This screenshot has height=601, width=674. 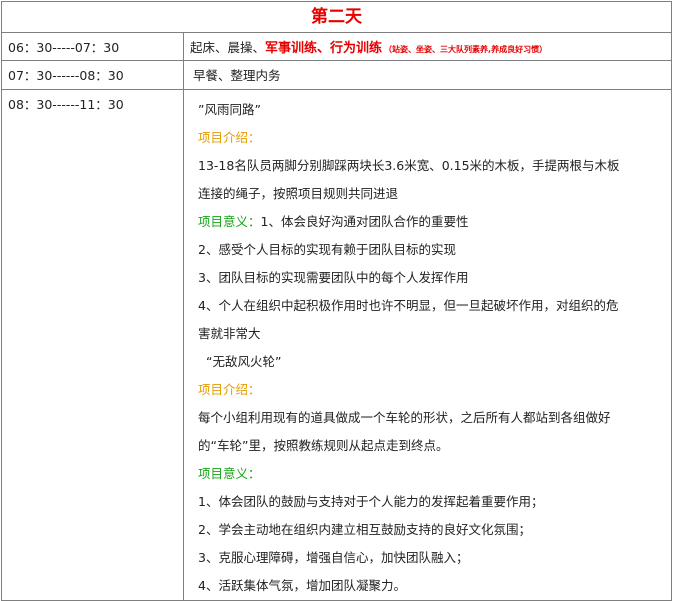 I want to click on activity-line: 连接的绳子，按照项目规则共同进退, so click(x=298, y=193).